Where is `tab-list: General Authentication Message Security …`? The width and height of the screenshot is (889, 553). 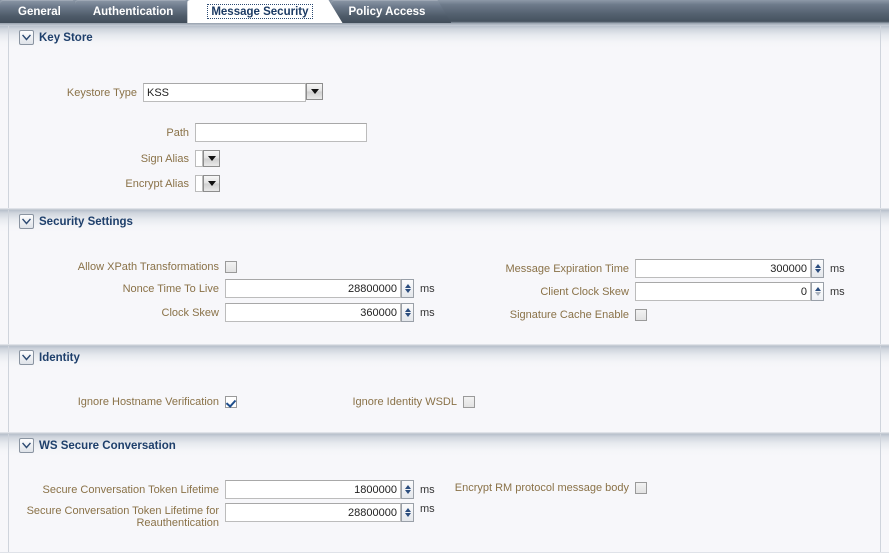 tab-list: General Authentication Message Security … is located at coordinates (219, 11).